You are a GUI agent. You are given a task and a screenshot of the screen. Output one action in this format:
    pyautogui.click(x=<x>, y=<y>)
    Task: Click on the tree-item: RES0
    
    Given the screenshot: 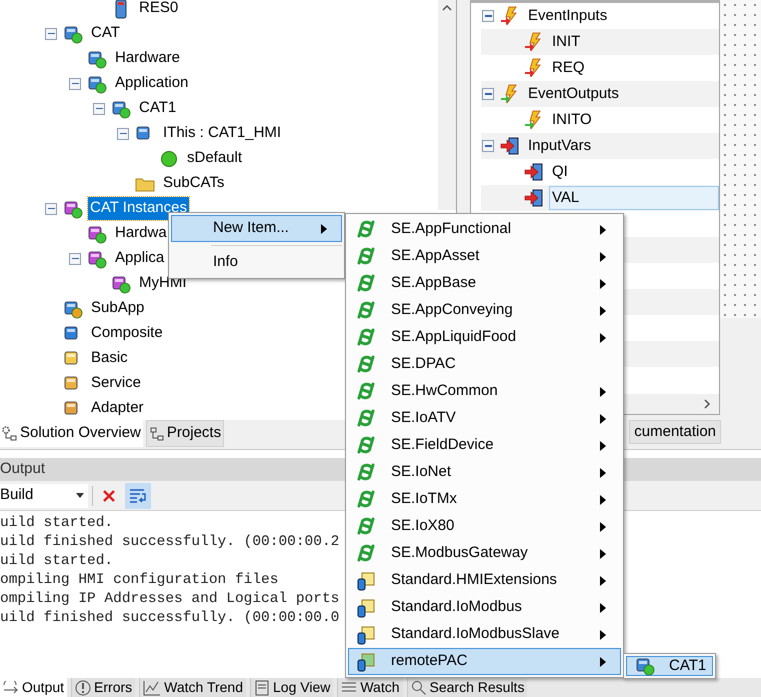 What is the action you would take?
    pyautogui.click(x=159, y=10)
    